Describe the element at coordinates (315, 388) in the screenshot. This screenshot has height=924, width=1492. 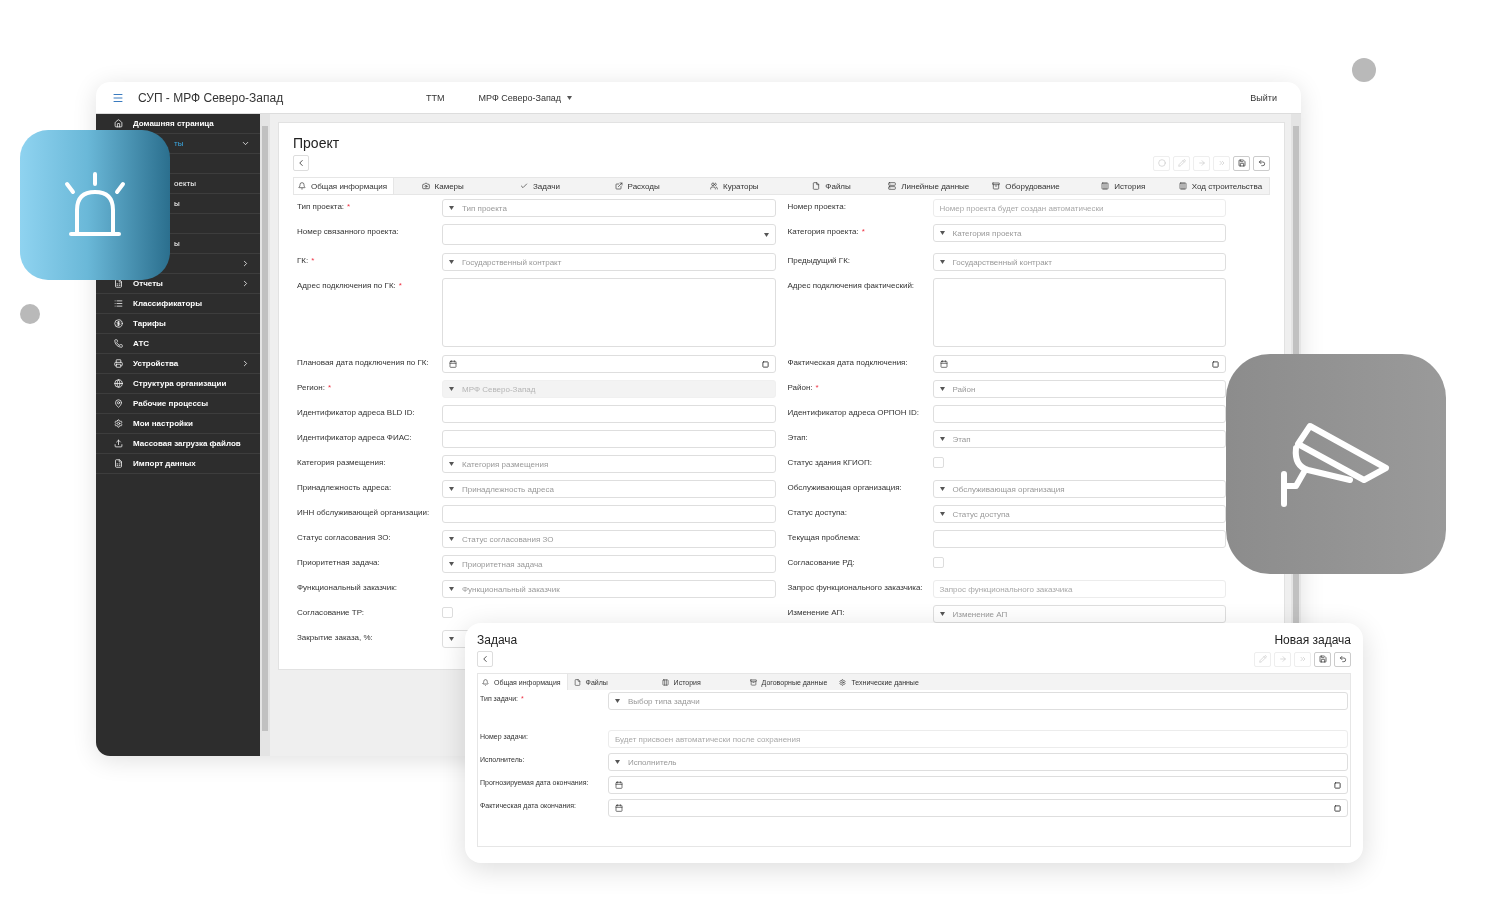
I see `field-label: Регион: *` at that location.